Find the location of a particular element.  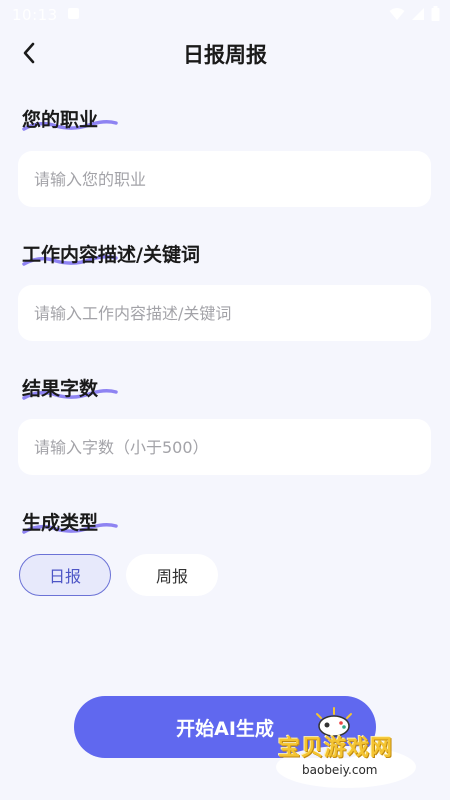

header: 日报周报 is located at coordinates (225, 52).